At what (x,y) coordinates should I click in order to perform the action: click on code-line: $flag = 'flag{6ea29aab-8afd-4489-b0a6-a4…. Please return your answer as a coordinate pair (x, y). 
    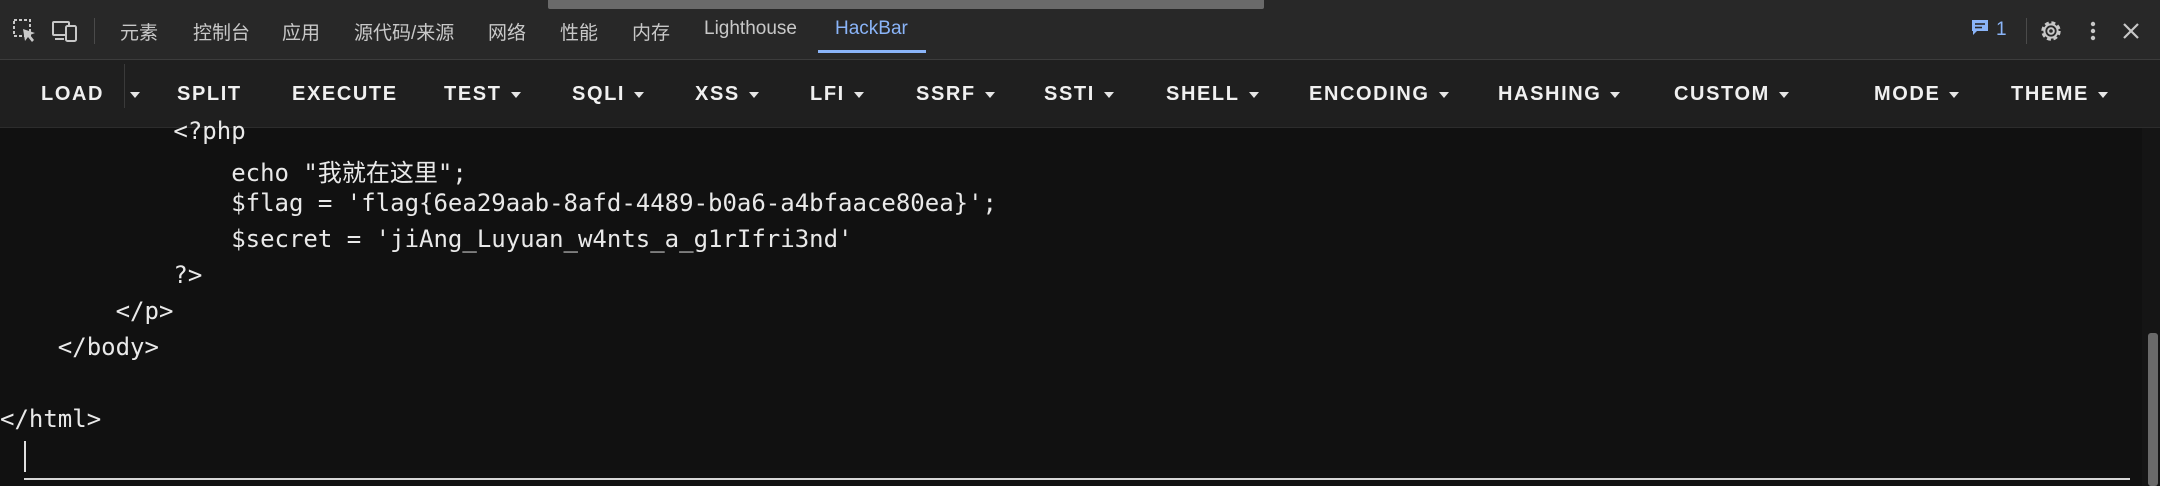
    Looking at the image, I should click on (498, 203).